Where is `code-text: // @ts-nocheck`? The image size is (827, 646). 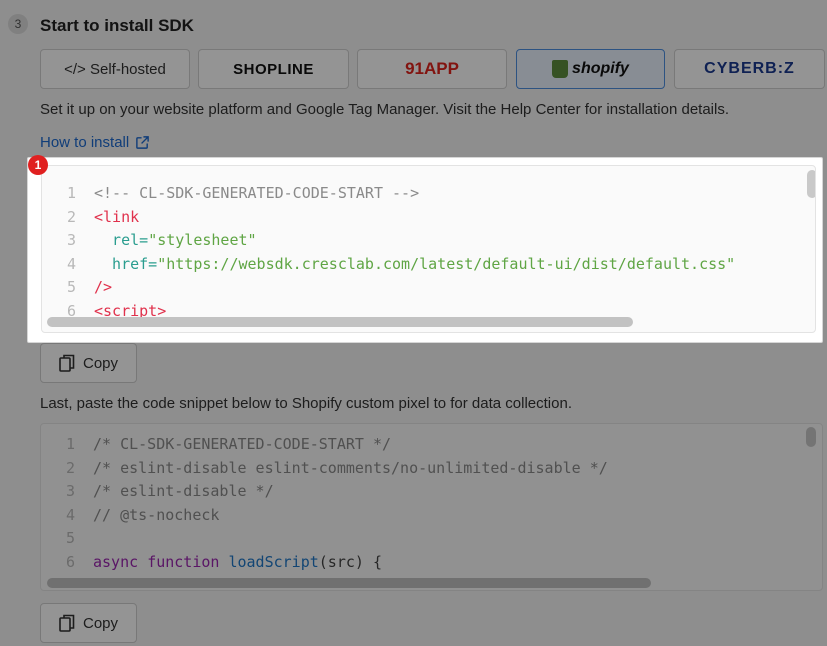 code-text: // @ts-nocheck is located at coordinates (156, 514).